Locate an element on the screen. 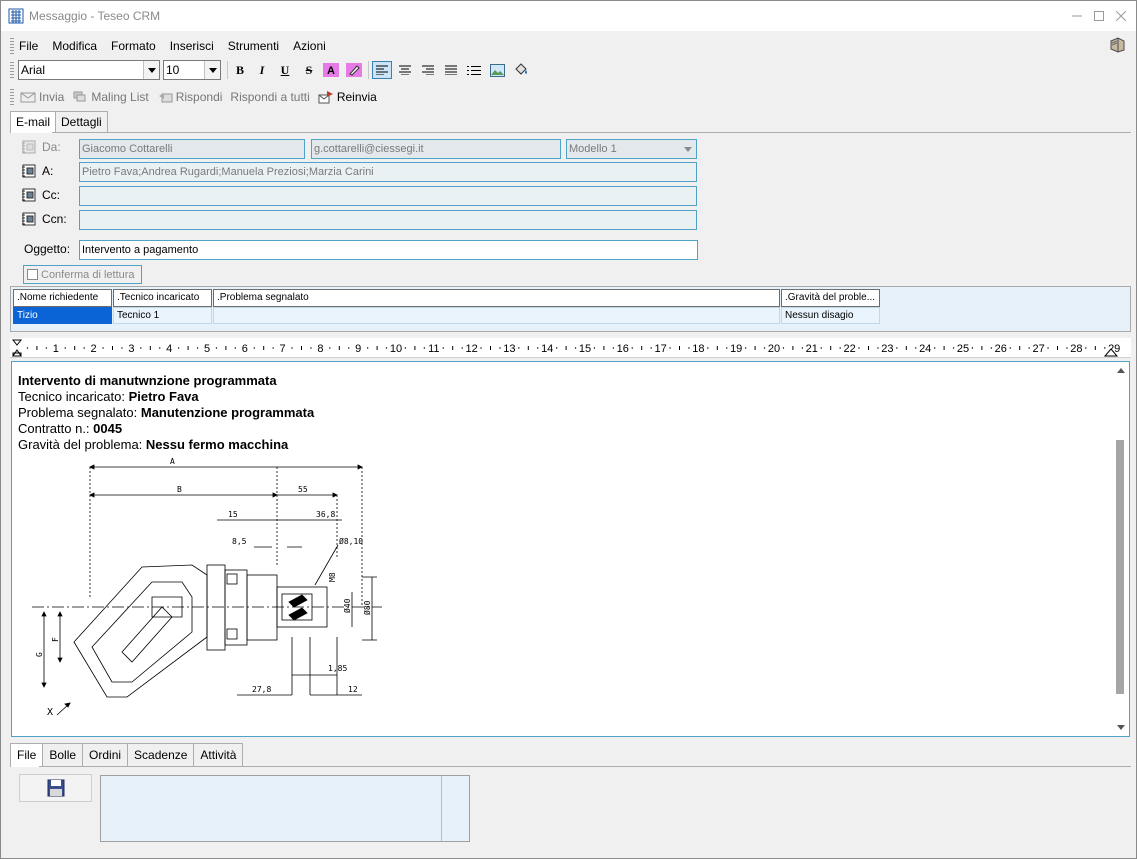 The image size is (1137, 859). menu-formato: Formato is located at coordinates (133, 46).